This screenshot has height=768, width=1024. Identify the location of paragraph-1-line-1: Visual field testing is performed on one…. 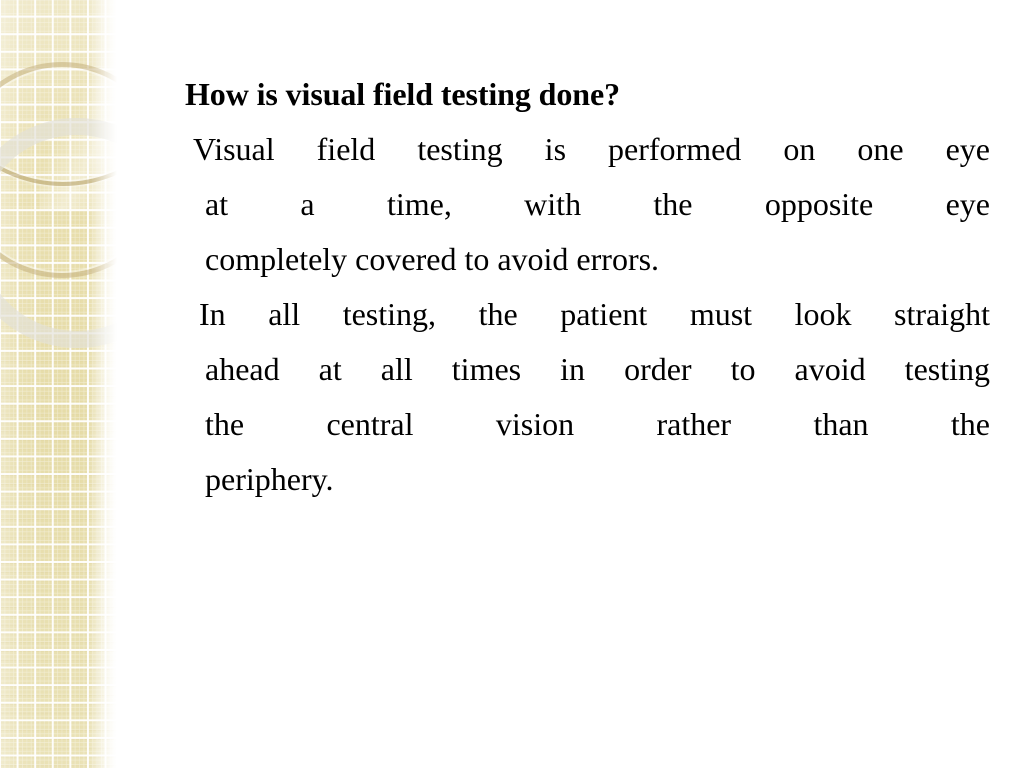
(591, 149).